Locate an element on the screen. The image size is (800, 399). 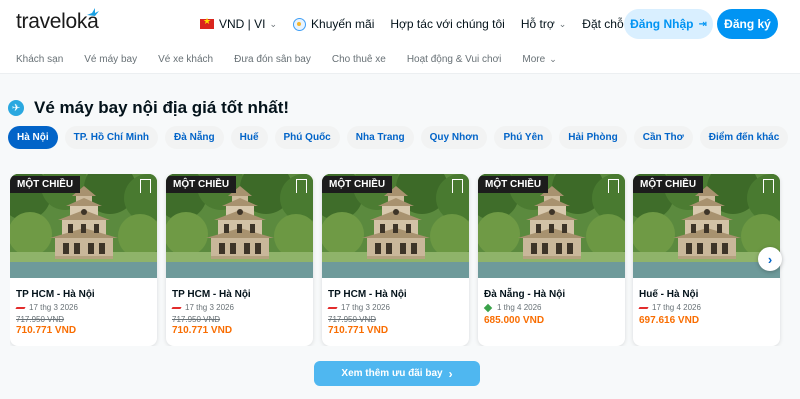
see-more-deals-button: Xem thêm ưu đãi bay › is located at coordinates (397, 373).